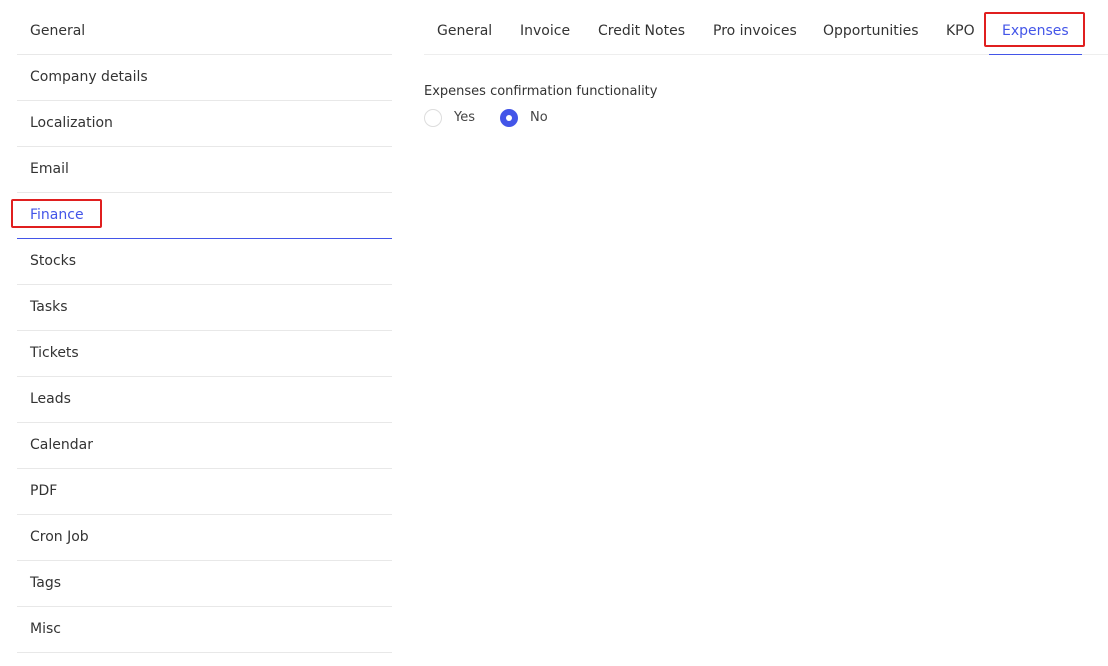  What do you see at coordinates (49, 169) in the screenshot?
I see `sidebar-item-label: Email` at bounding box center [49, 169].